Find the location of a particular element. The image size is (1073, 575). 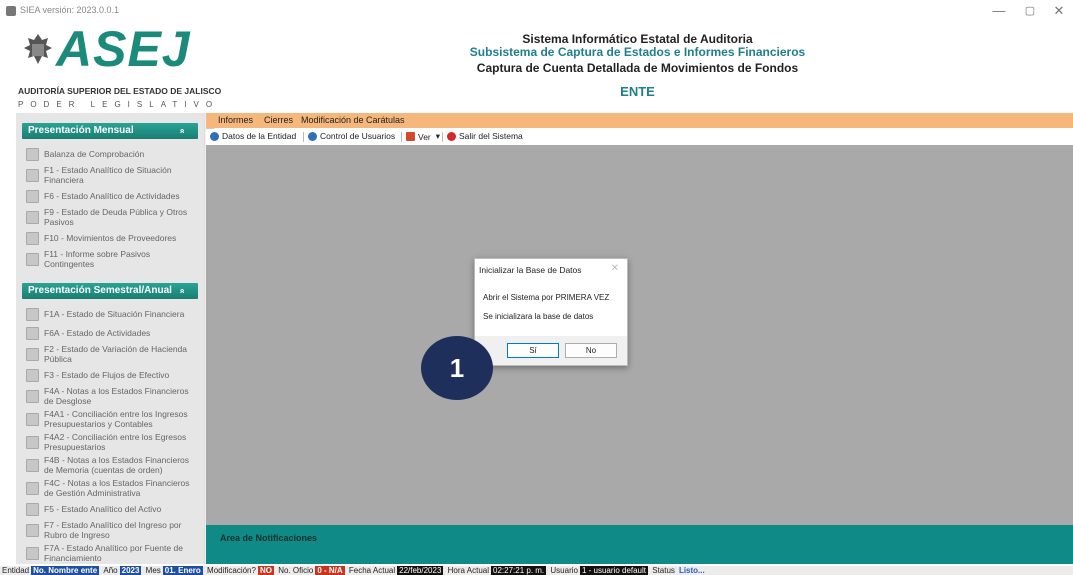

users-icon is located at coordinates (312, 136).